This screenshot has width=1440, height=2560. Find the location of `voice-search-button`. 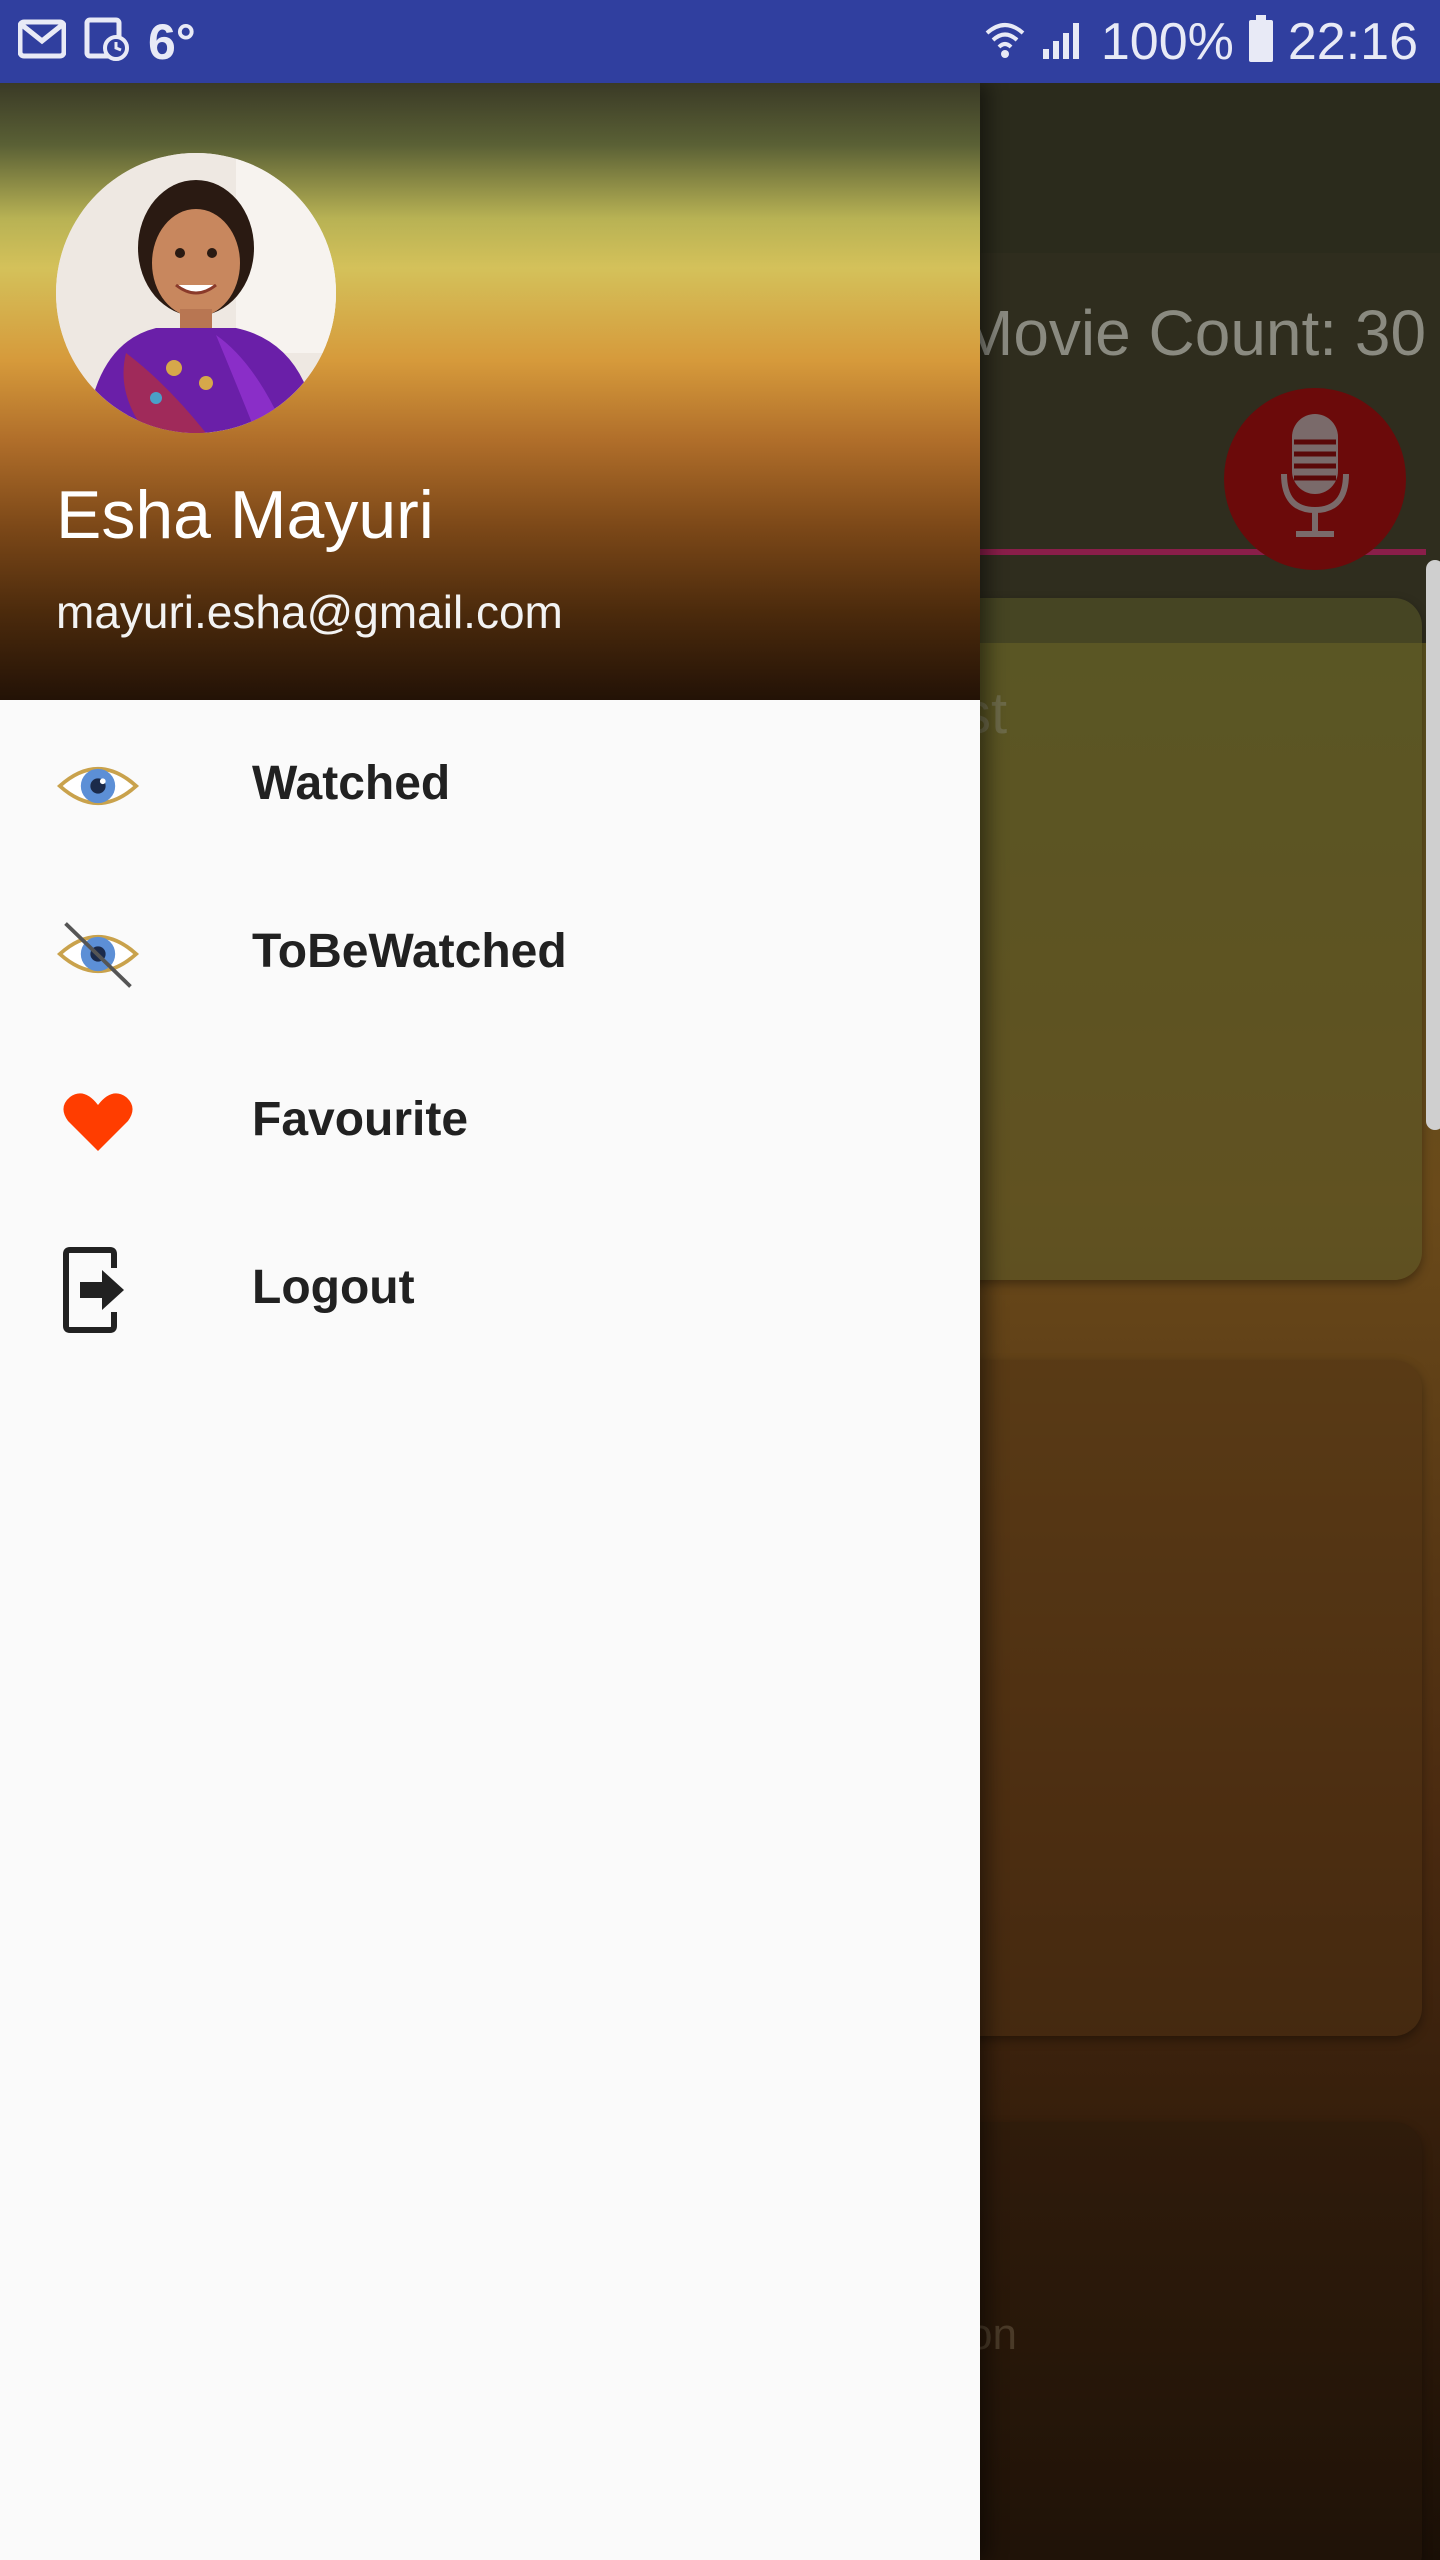

voice-search-button is located at coordinates (1315, 479).